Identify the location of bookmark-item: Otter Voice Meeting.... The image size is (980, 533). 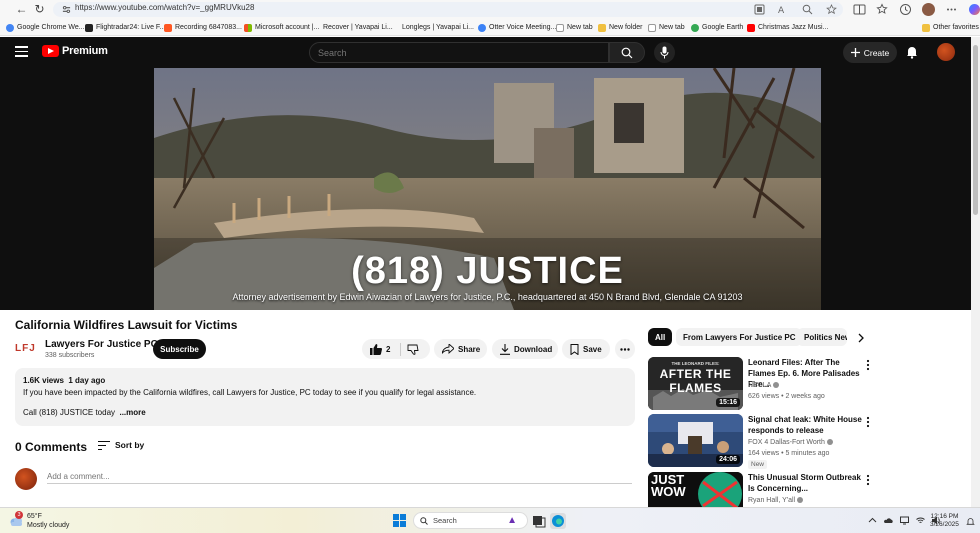
(517, 27).